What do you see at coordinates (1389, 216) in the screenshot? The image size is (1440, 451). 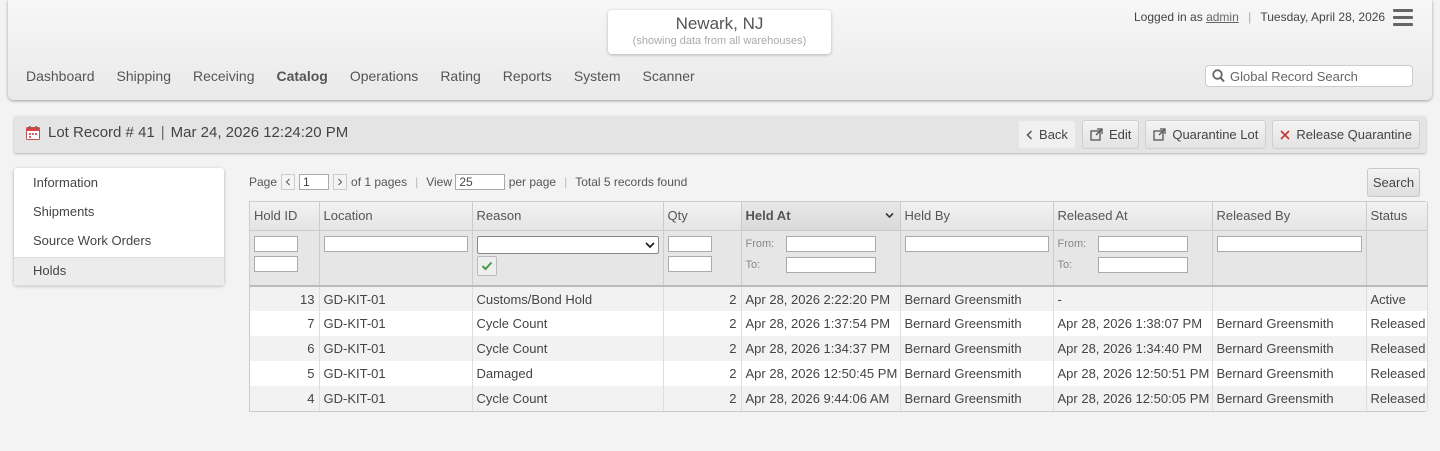 I see `column-header-label: Status` at bounding box center [1389, 216].